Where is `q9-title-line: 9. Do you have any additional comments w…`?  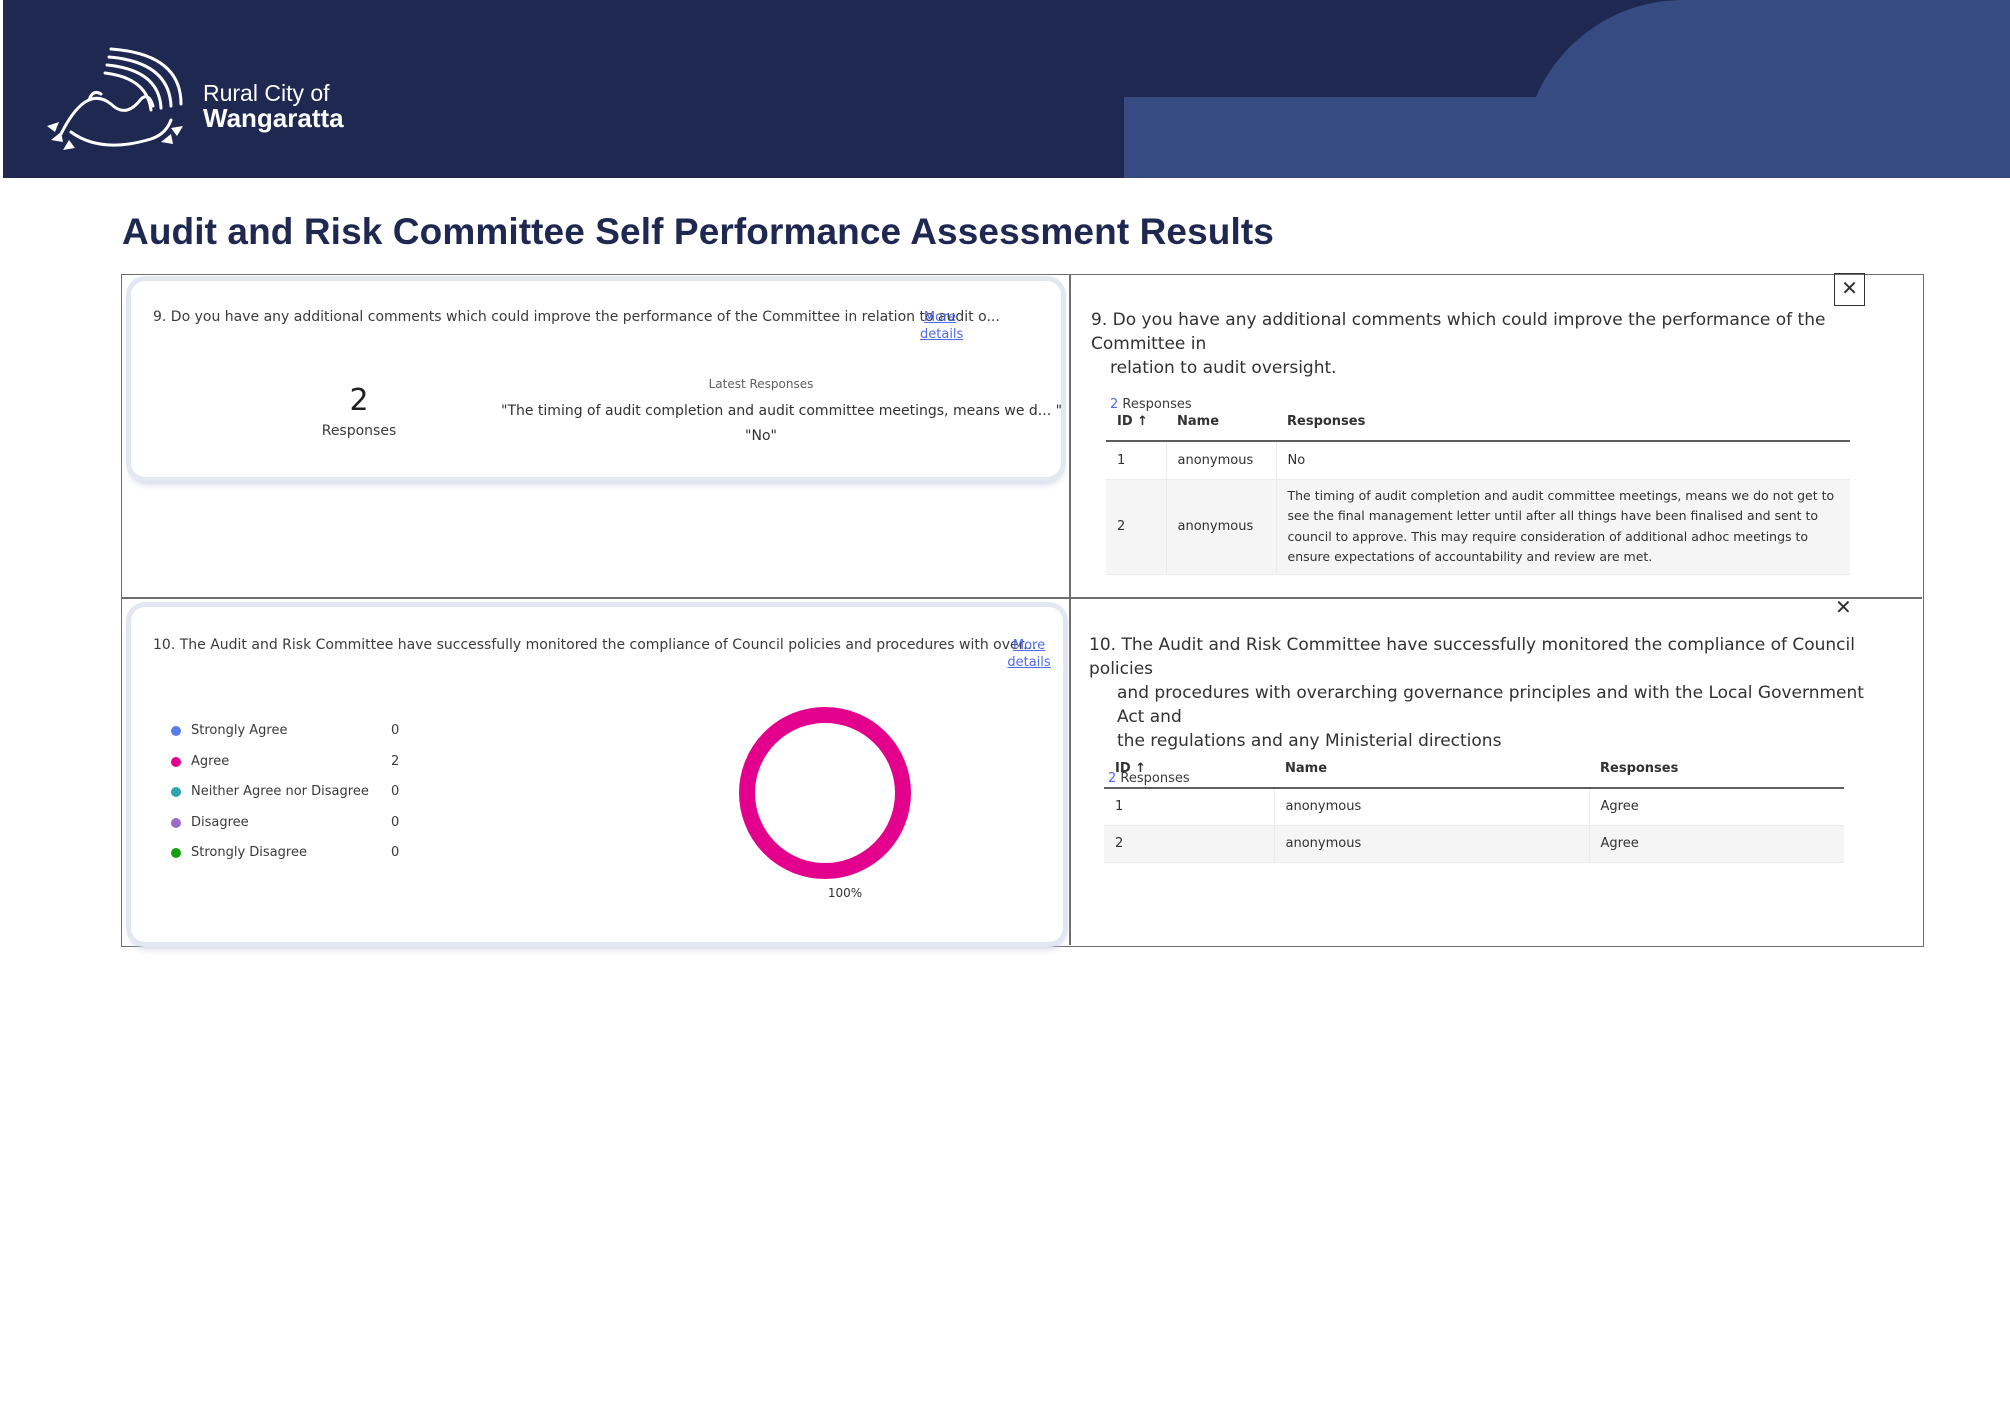 q9-title-line: 9. Do you have any additional comments w… is located at coordinates (1458, 332).